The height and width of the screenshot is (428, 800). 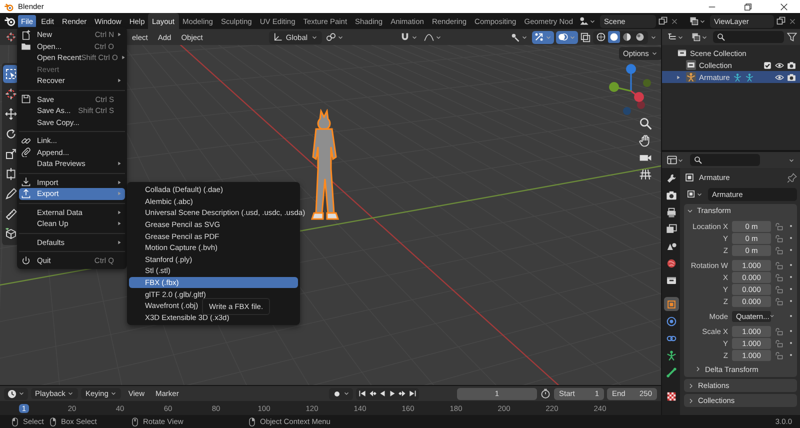 What do you see at coordinates (748, 7) in the screenshot?
I see `restore-icon` at bounding box center [748, 7].